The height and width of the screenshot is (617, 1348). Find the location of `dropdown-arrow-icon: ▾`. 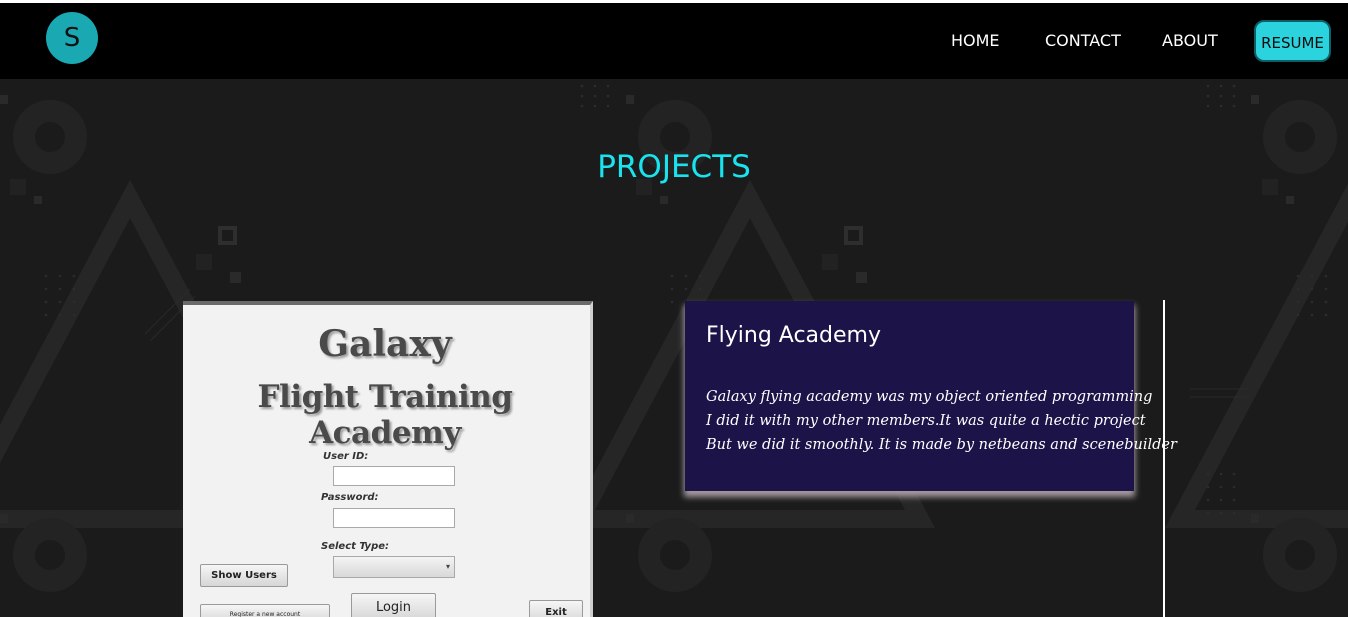

dropdown-arrow-icon: ▾ is located at coordinates (447, 566).